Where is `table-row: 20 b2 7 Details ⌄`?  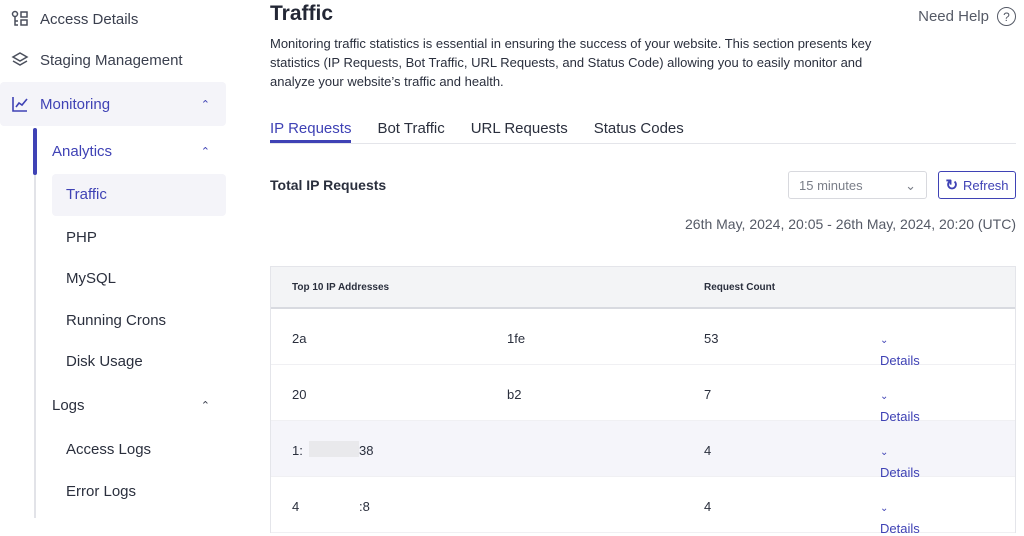 table-row: 20 b2 7 Details ⌄ is located at coordinates (643, 394).